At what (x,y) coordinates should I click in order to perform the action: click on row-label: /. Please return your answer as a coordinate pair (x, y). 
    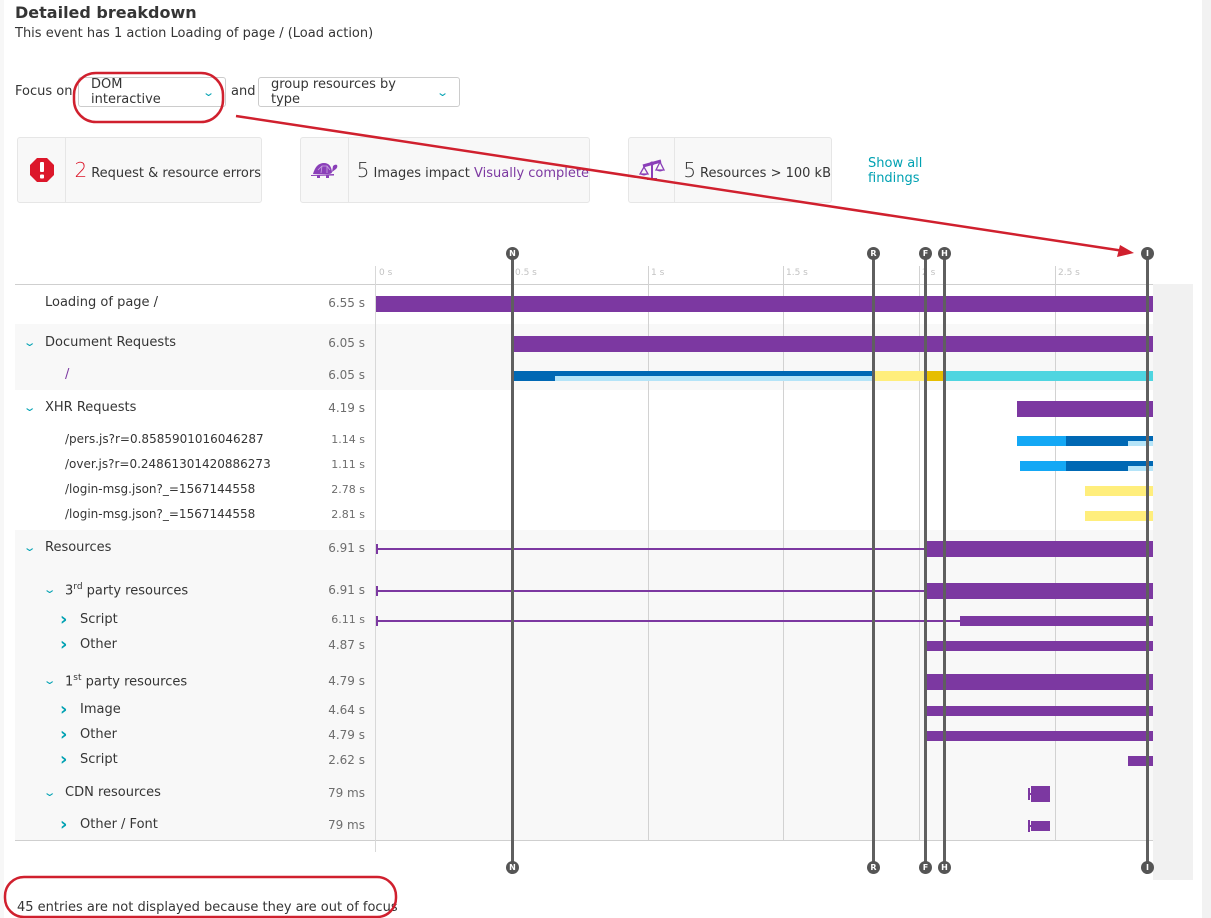
    Looking at the image, I should click on (67, 374).